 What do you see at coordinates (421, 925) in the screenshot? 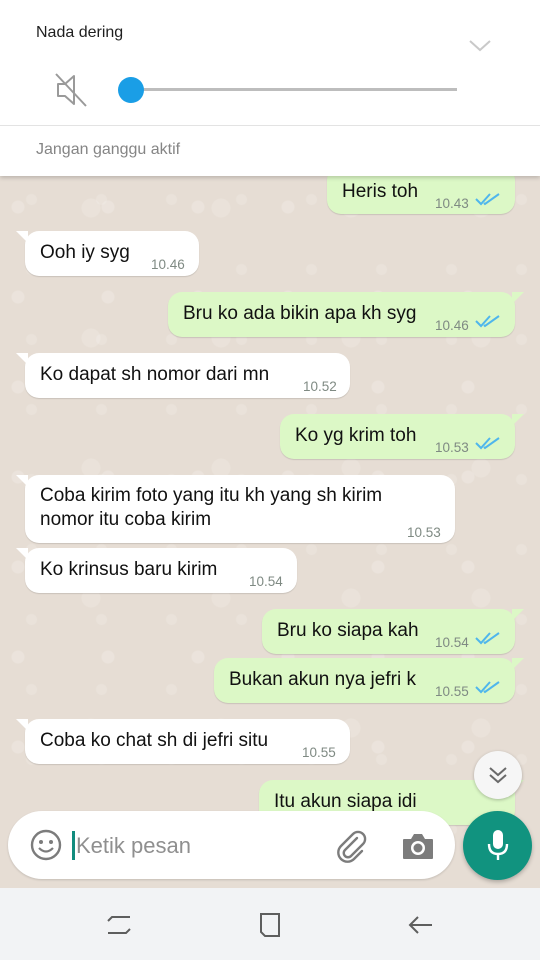
I see `back-icon` at bounding box center [421, 925].